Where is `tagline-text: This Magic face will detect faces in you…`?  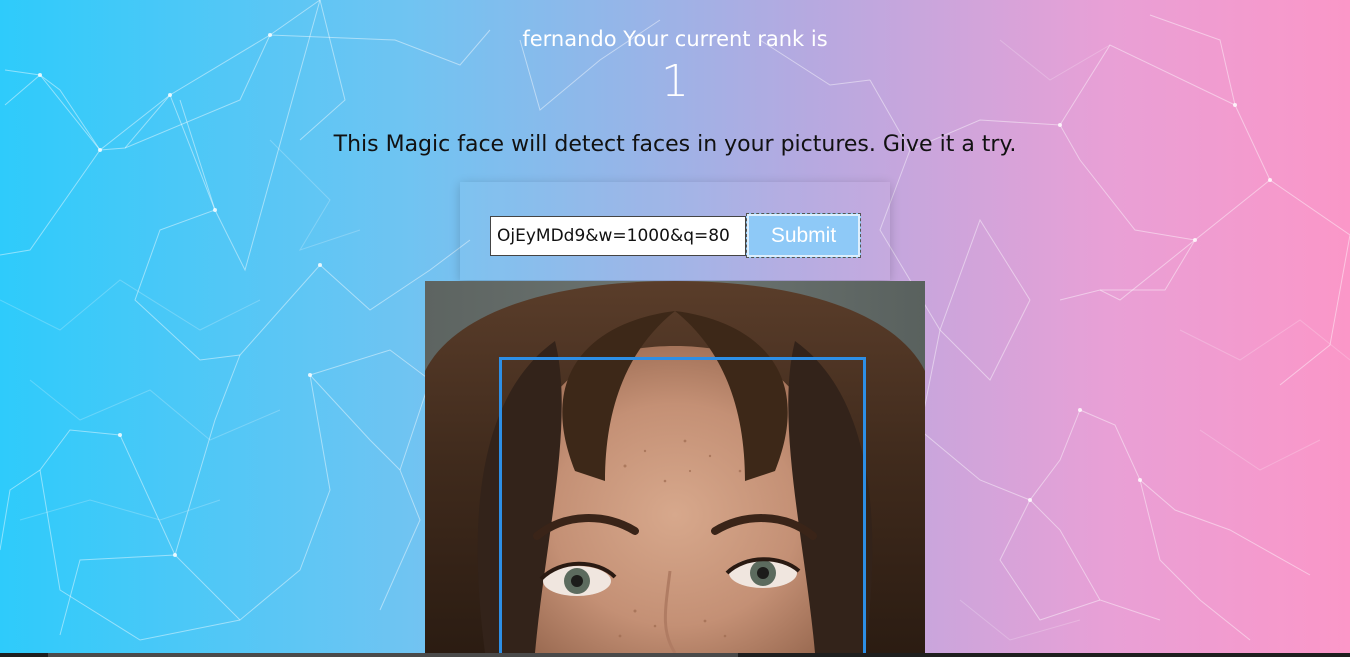
tagline-text: This Magic face will detect faces in you… is located at coordinates (675, 144).